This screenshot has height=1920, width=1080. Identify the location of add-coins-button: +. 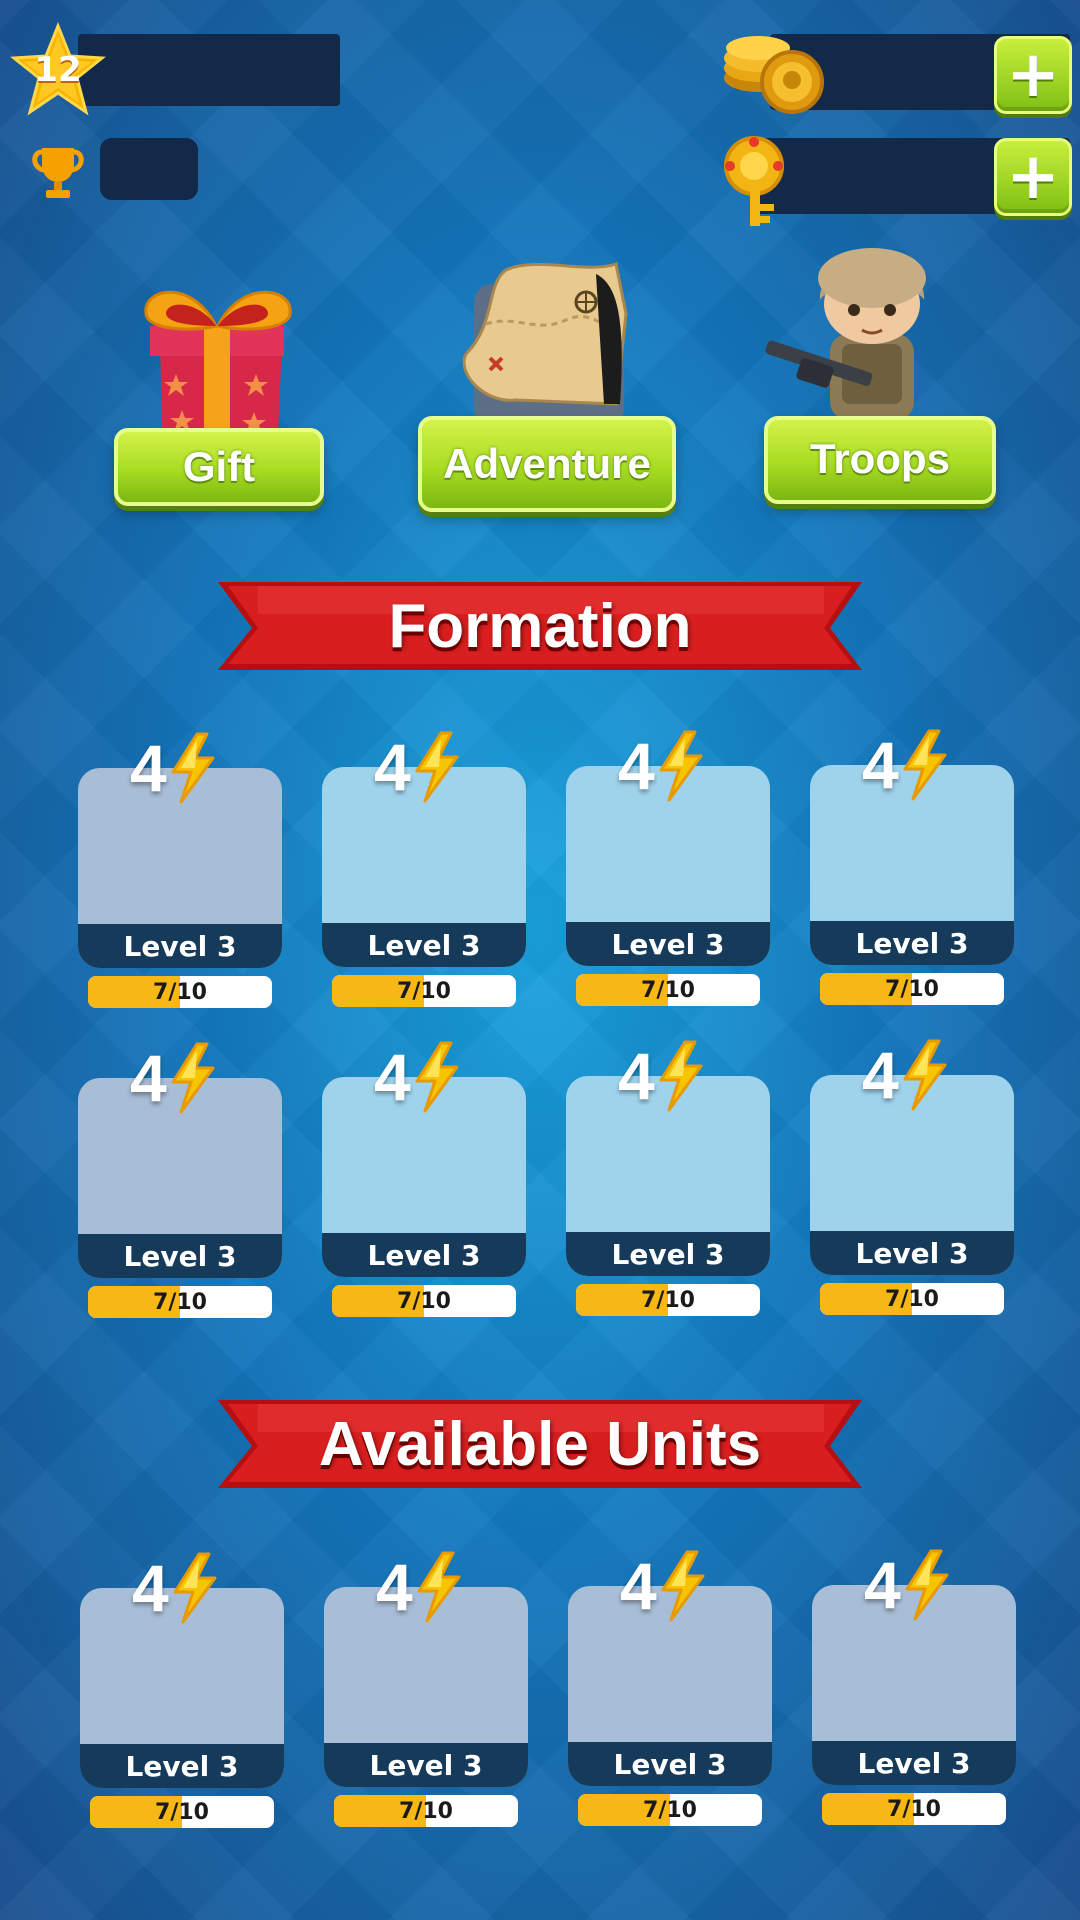
(1033, 75).